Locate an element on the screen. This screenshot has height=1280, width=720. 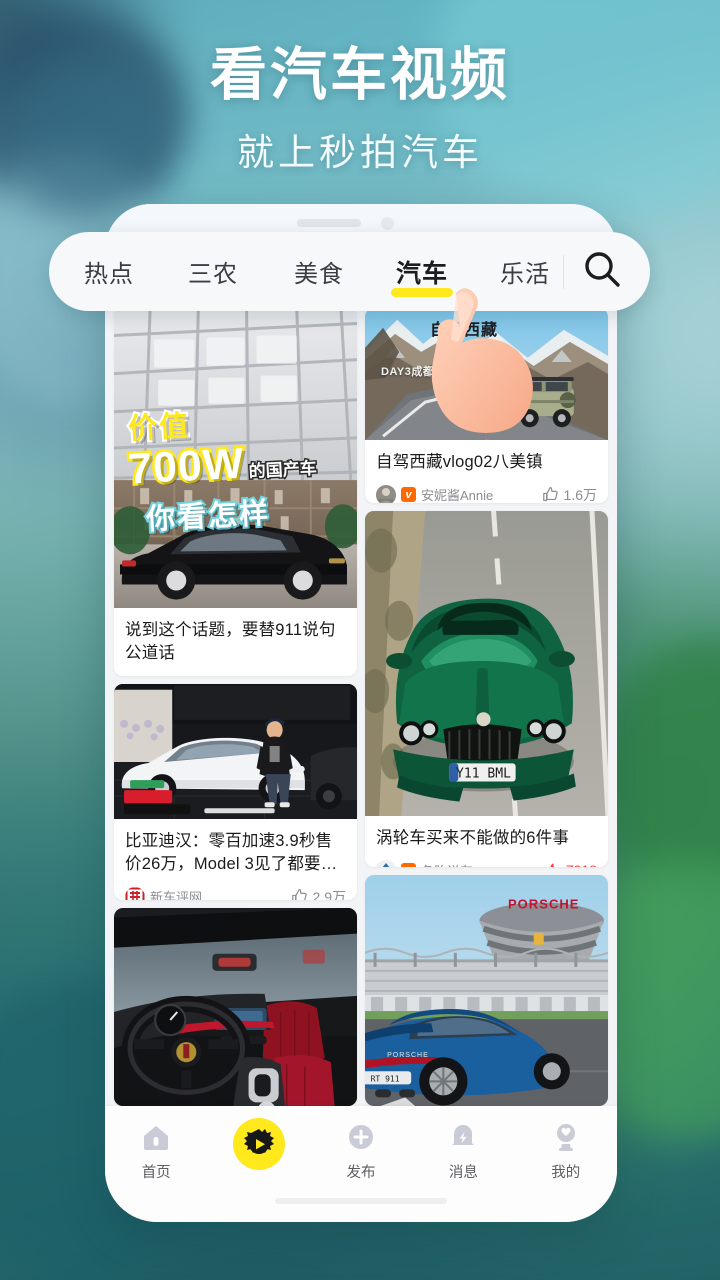
nav-item-profile: 我的 is located at coordinates (566, 1151).